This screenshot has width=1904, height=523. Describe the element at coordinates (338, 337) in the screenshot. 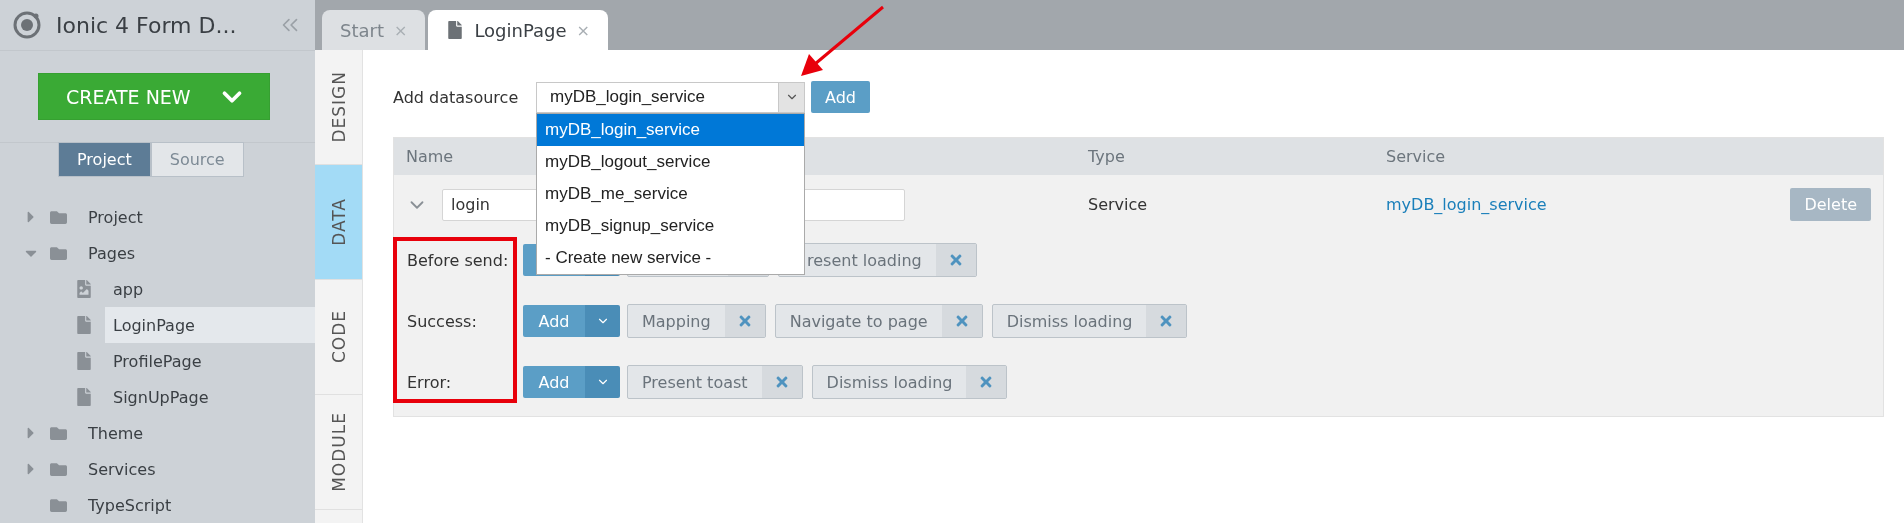

I see `side-tab: CODE` at that location.